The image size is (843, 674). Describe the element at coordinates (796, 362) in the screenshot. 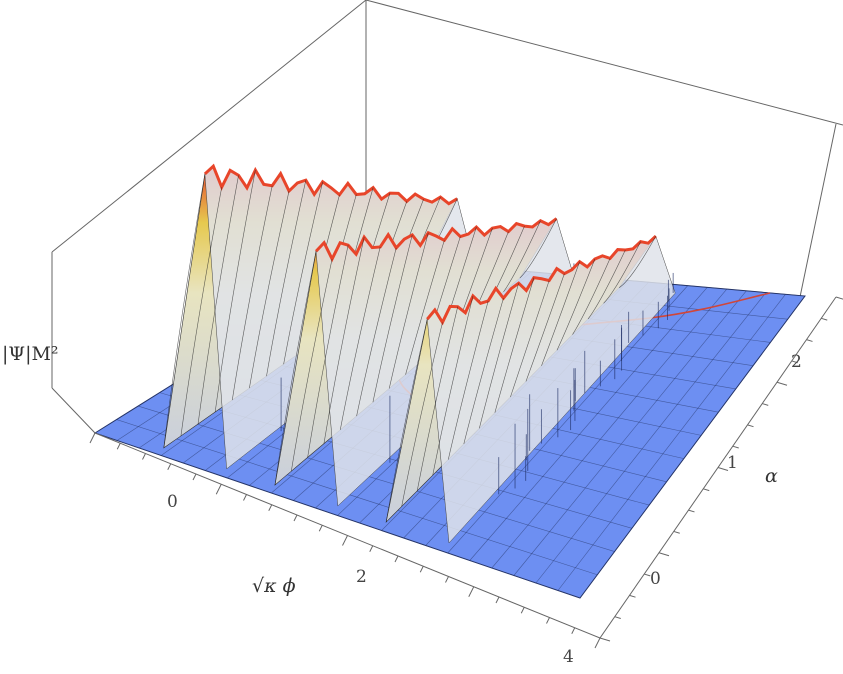

I see `y-tick-2: 2` at that location.